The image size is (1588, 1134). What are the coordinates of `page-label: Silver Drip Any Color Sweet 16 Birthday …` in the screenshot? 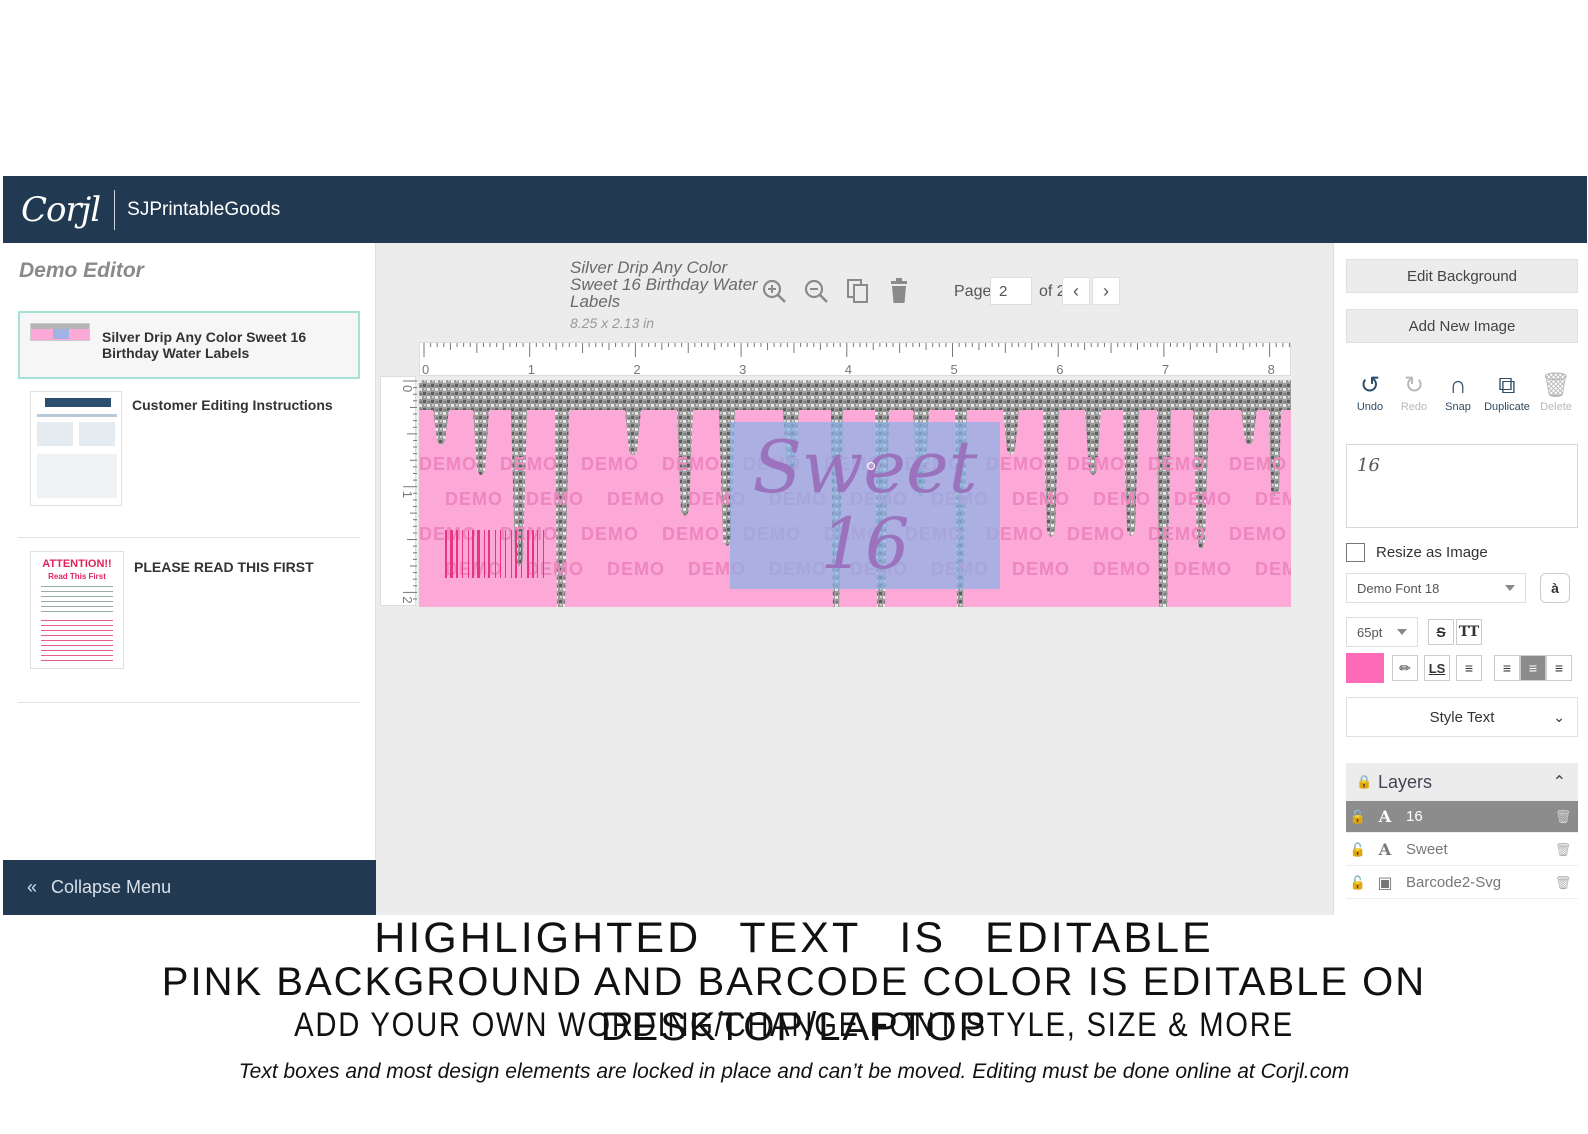 It's located at (204, 345).